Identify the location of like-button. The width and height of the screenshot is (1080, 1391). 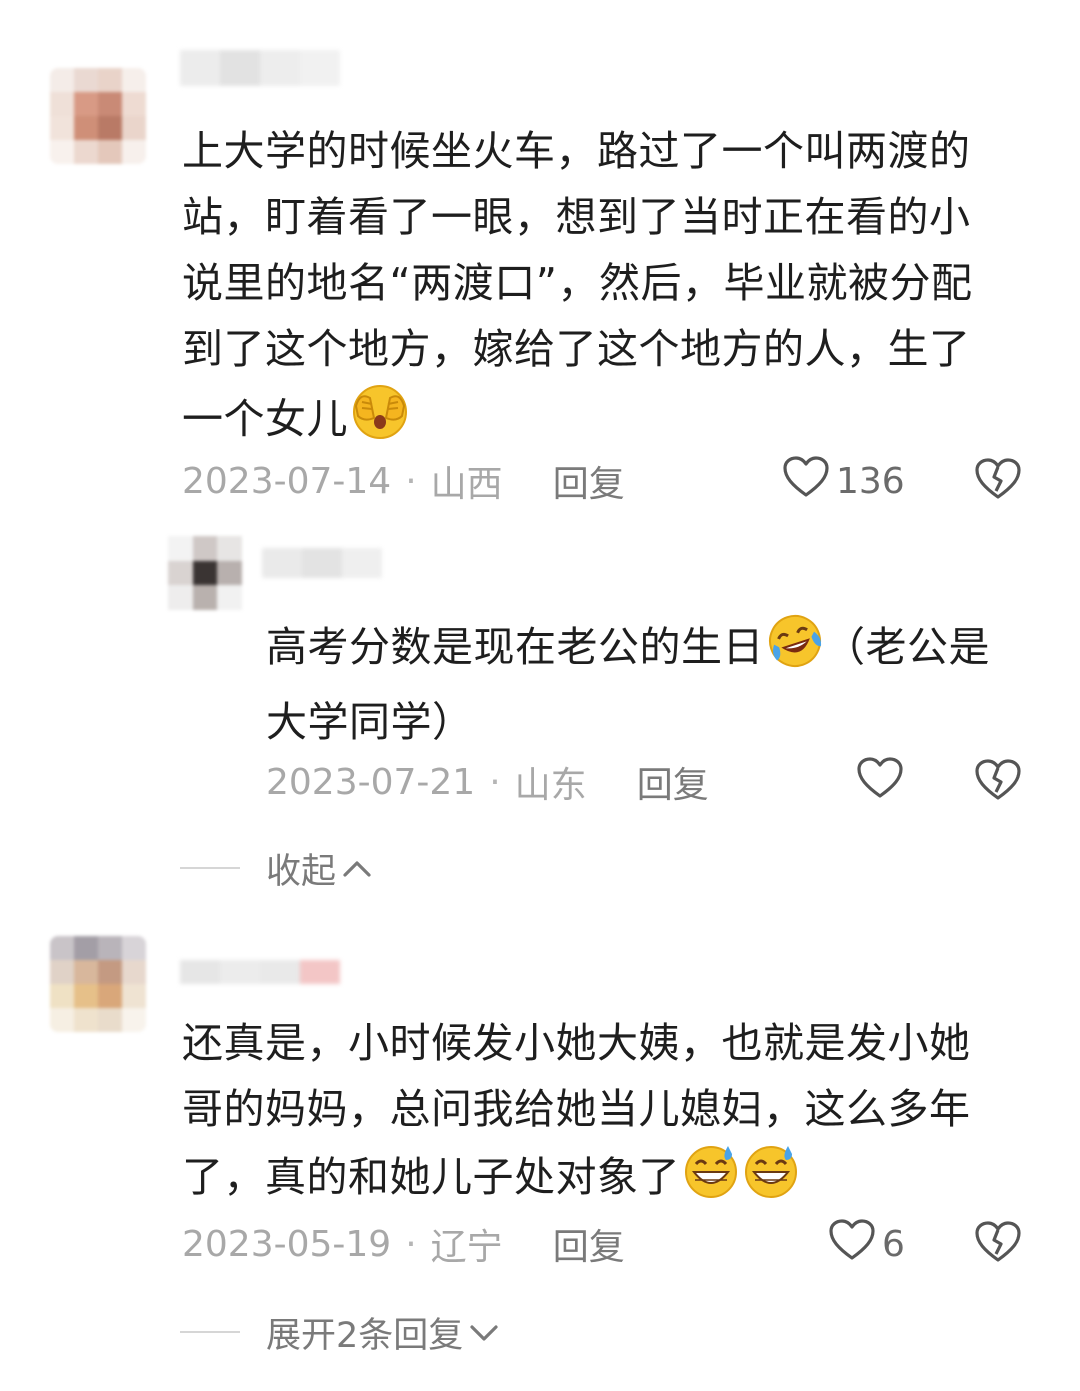
(883, 782).